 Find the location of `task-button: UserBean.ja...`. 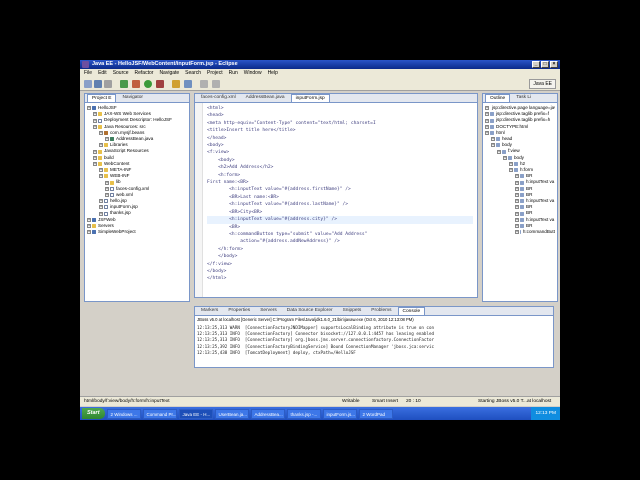

task-button: UserBean.ja... is located at coordinates (231, 413).